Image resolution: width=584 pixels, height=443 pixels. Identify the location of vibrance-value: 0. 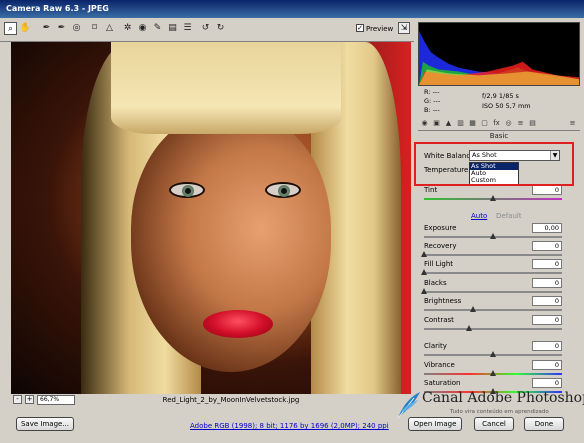
(547, 365).